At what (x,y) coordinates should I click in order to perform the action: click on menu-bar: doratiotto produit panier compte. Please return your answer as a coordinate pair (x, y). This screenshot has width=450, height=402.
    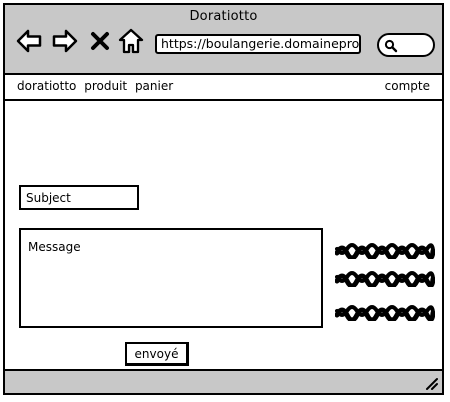
    Looking at the image, I should click on (223, 88).